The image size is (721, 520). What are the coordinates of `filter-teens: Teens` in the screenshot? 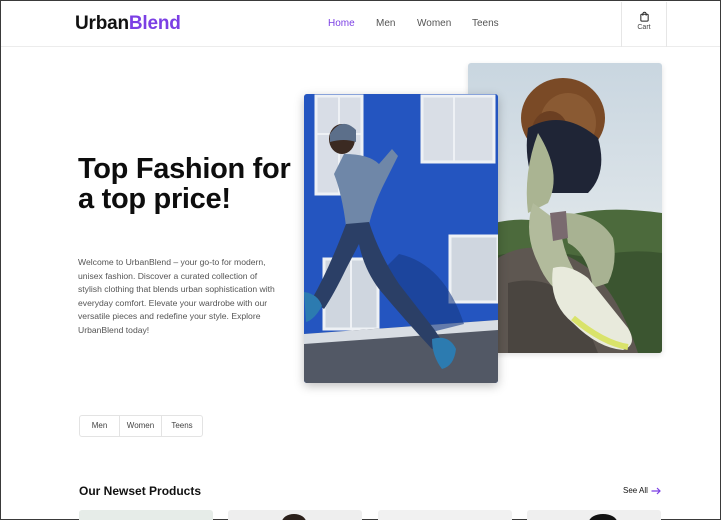 It's located at (182, 426).